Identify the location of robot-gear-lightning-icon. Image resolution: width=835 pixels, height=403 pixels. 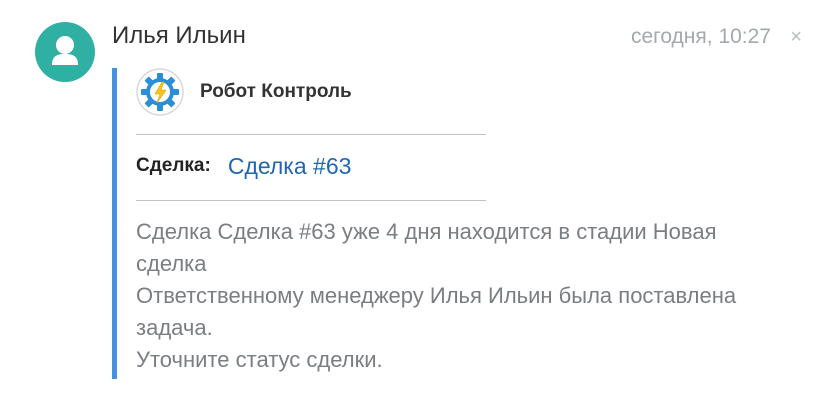
(160, 92).